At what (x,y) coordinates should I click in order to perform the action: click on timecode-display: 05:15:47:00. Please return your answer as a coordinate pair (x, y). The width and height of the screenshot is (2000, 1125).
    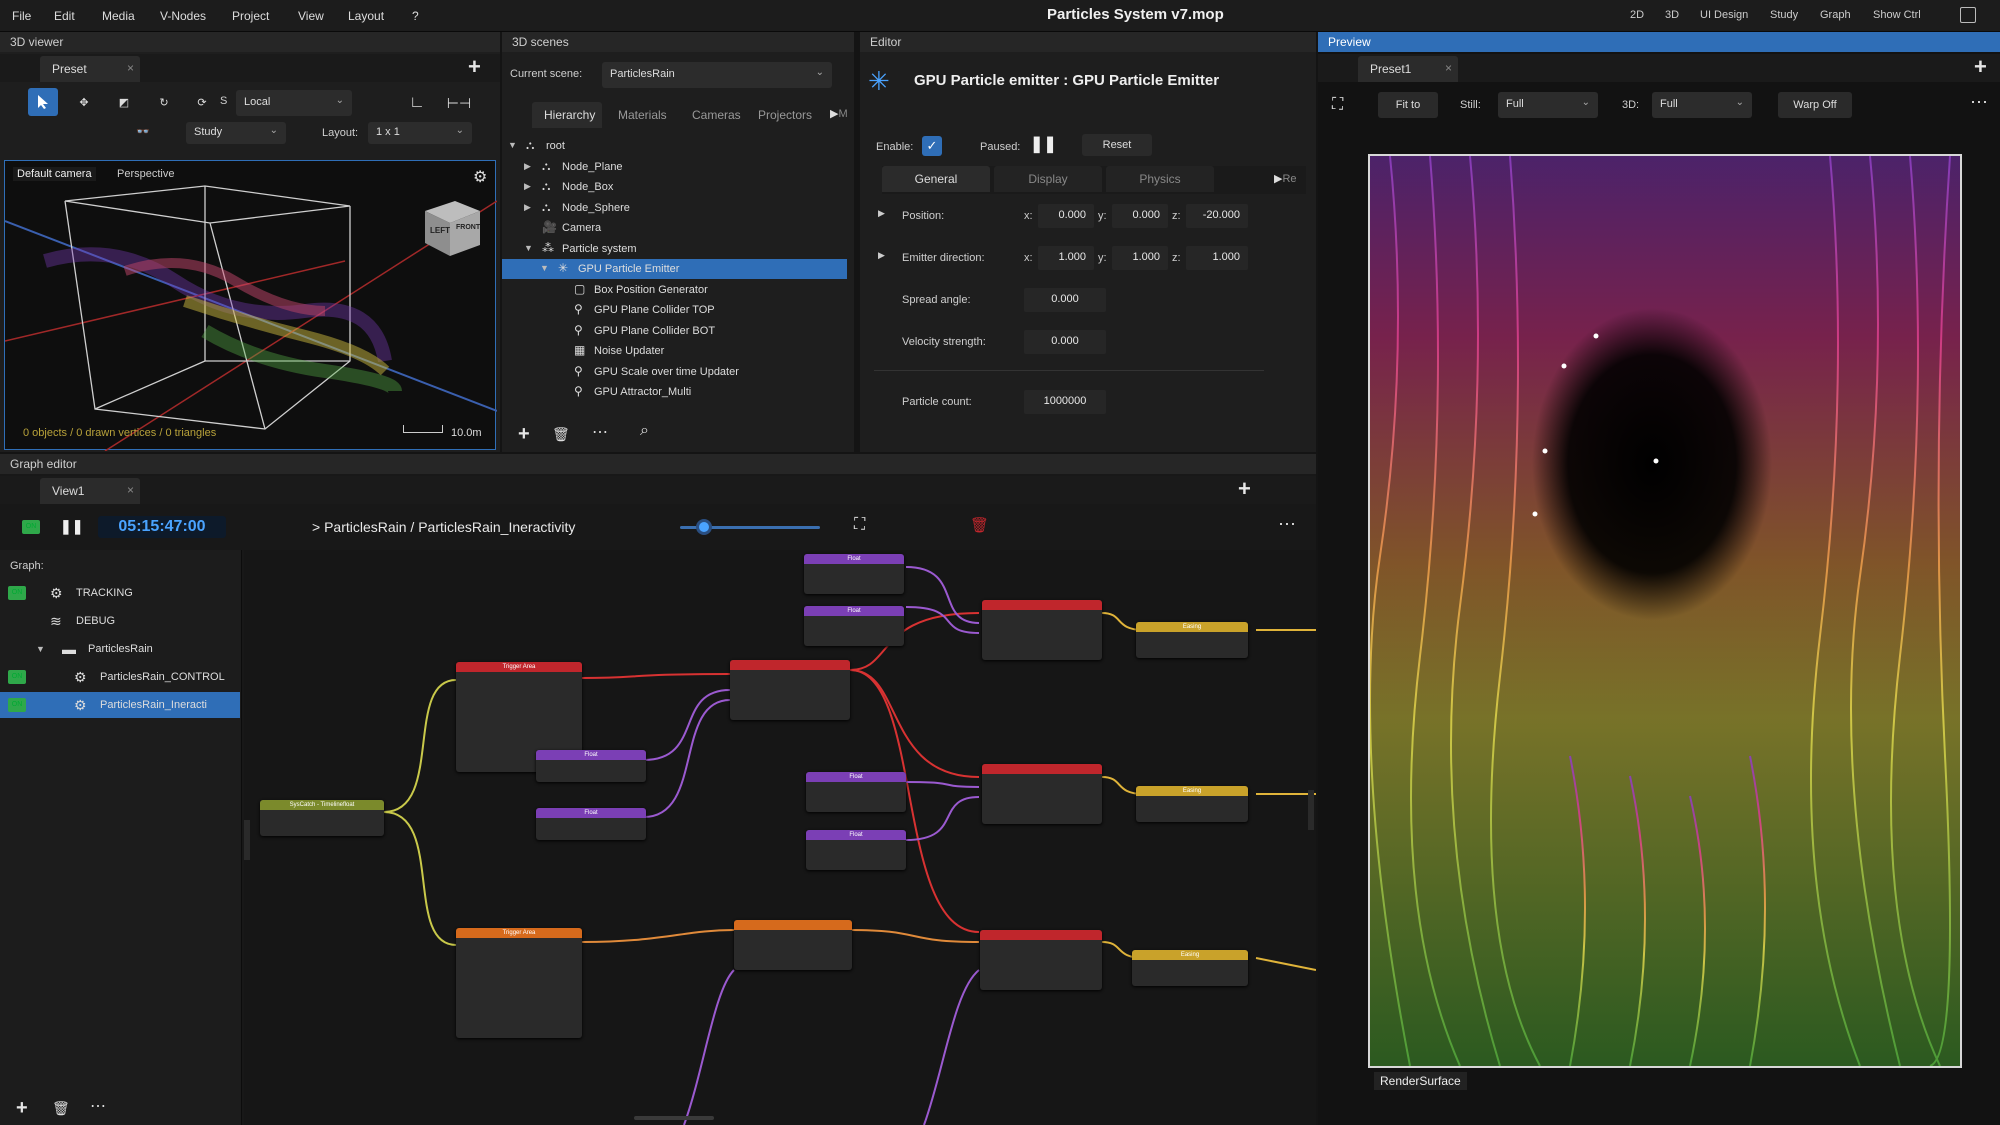
    Looking at the image, I should click on (162, 527).